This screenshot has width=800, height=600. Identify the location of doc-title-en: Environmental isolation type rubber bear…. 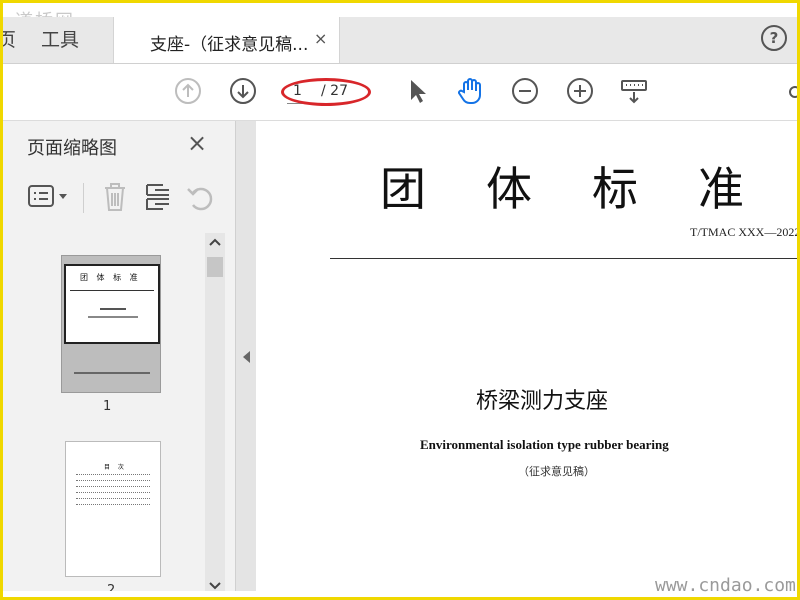
(544, 444).